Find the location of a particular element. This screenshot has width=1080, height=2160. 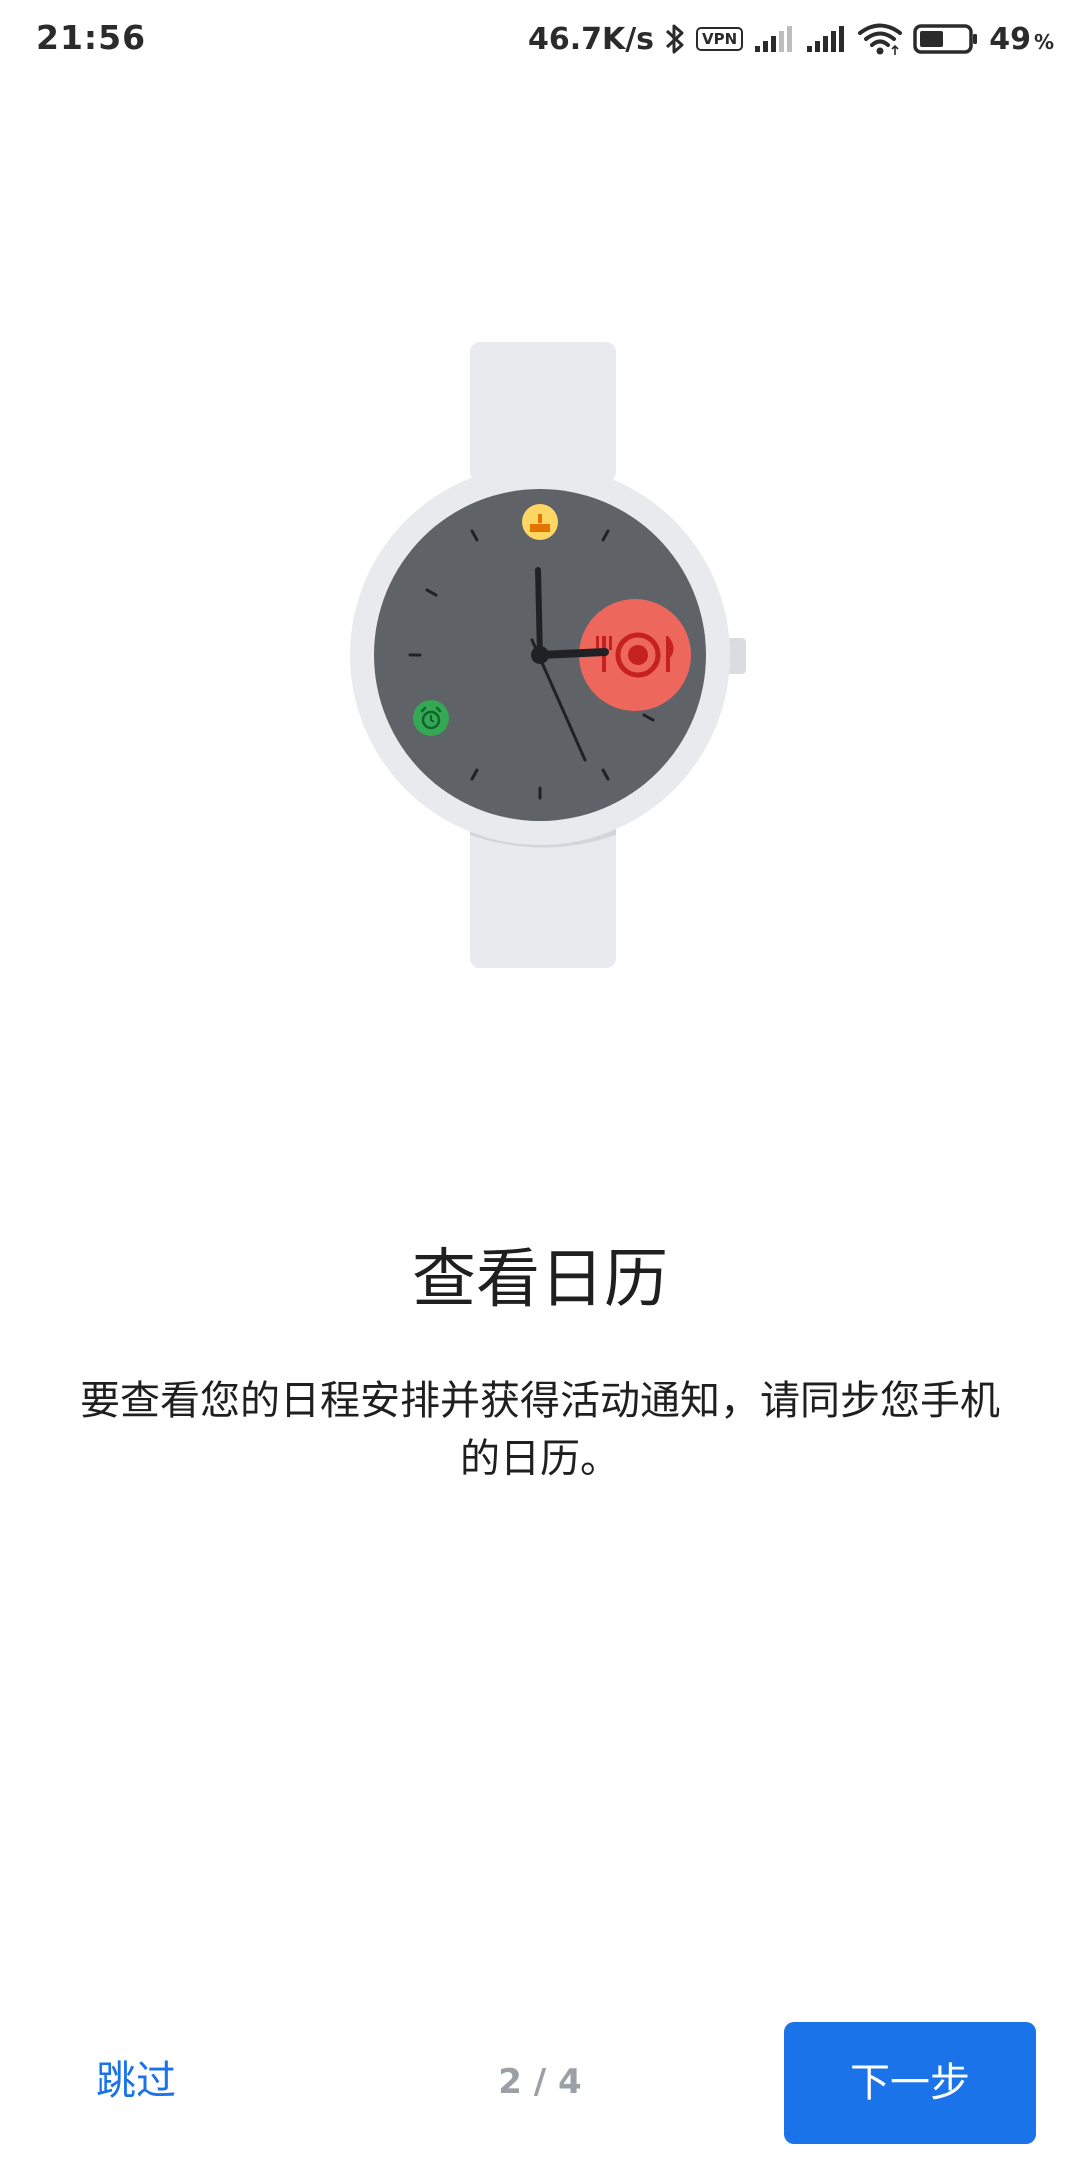

next-button: 下一步 is located at coordinates (910, 2083).